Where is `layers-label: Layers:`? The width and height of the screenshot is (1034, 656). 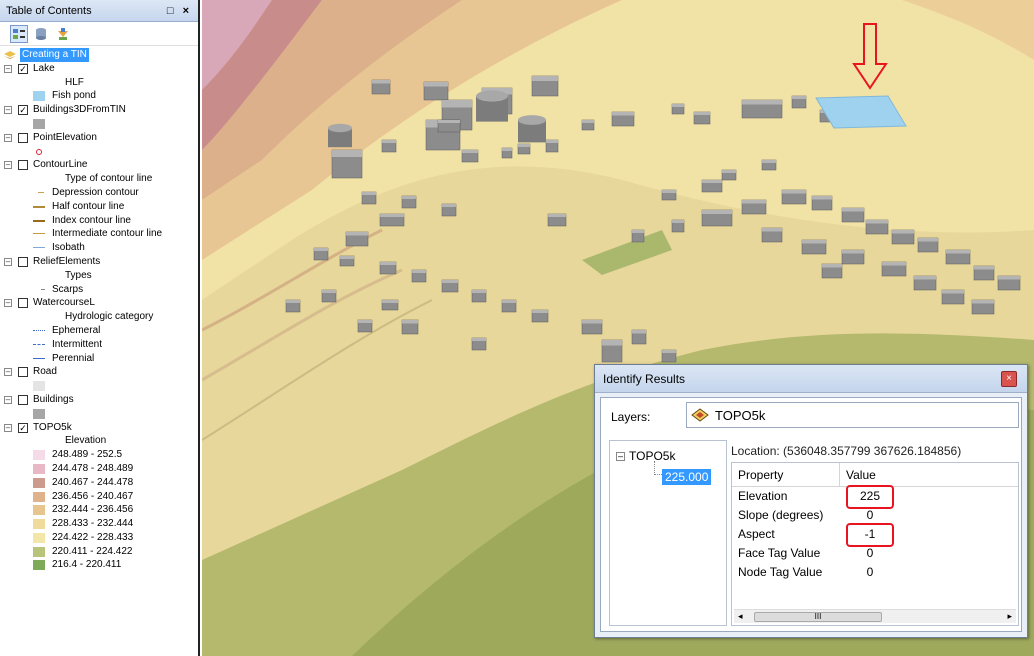
layers-label: Layers: is located at coordinates (631, 417).